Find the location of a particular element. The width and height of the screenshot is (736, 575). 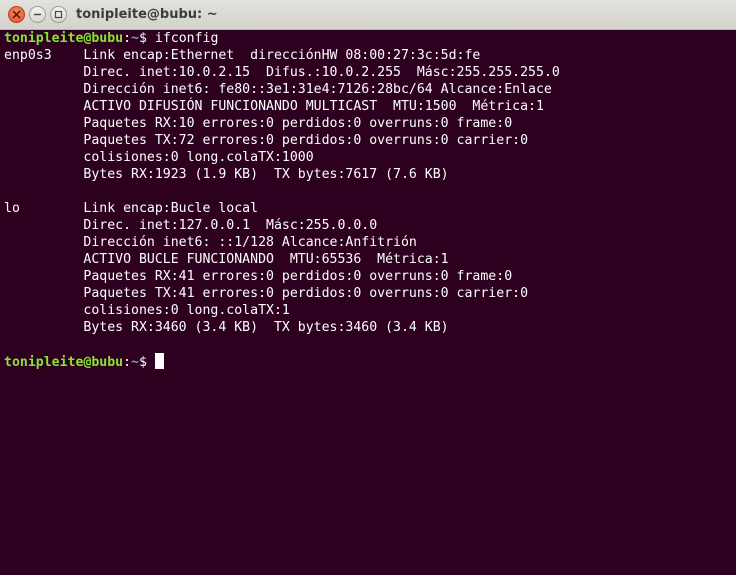

output-line: lo Link encap:Bucle local is located at coordinates (139, 208).